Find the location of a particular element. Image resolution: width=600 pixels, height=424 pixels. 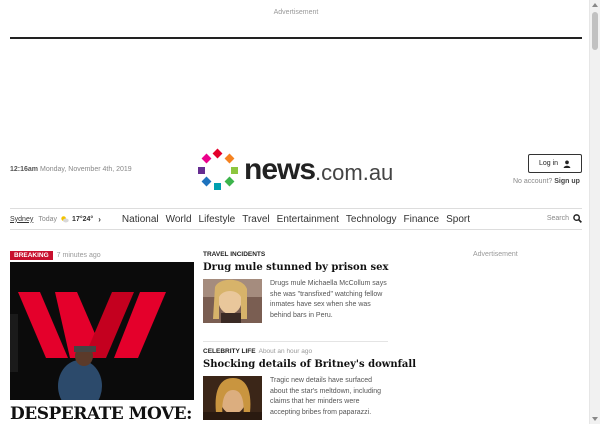

story-divider is located at coordinates (295, 341).